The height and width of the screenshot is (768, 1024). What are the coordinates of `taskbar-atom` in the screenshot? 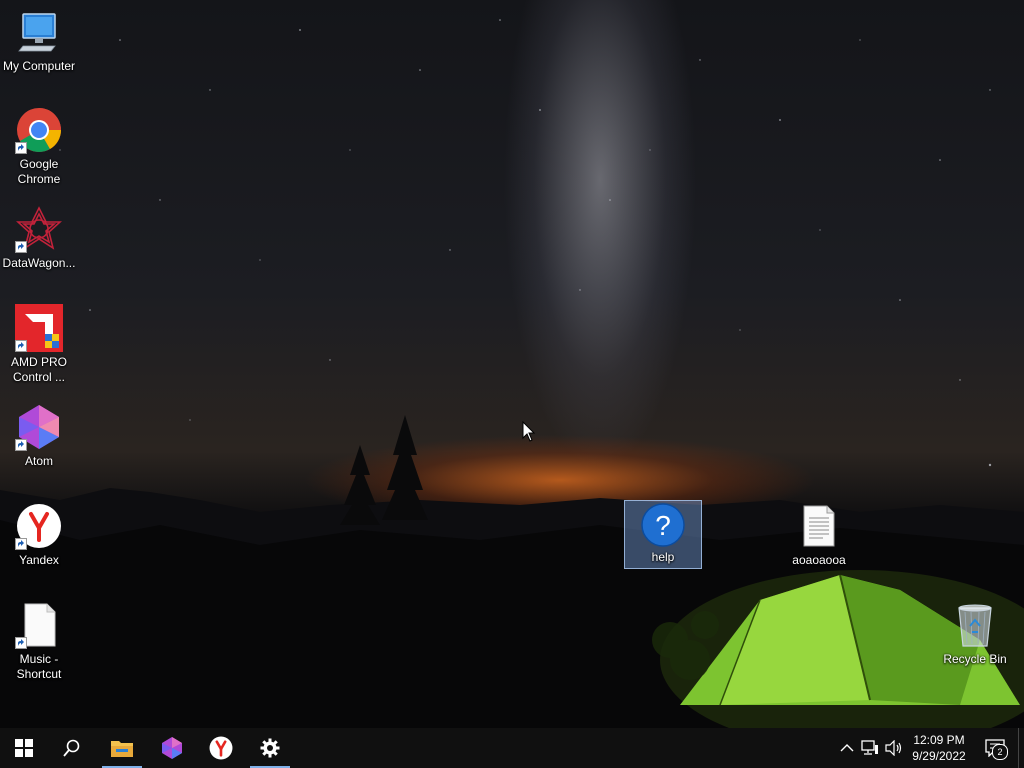 It's located at (172, 748).